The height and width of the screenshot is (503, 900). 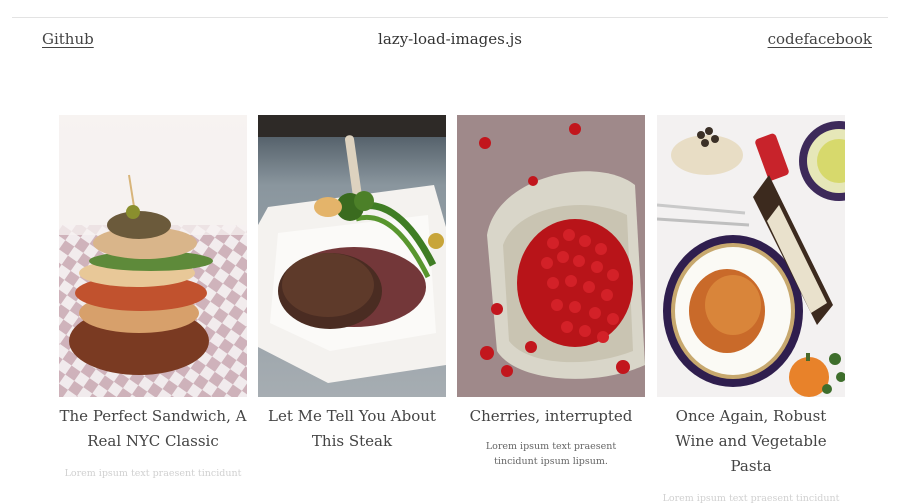 I want to click on steak-image, so click(x=352, y=256).